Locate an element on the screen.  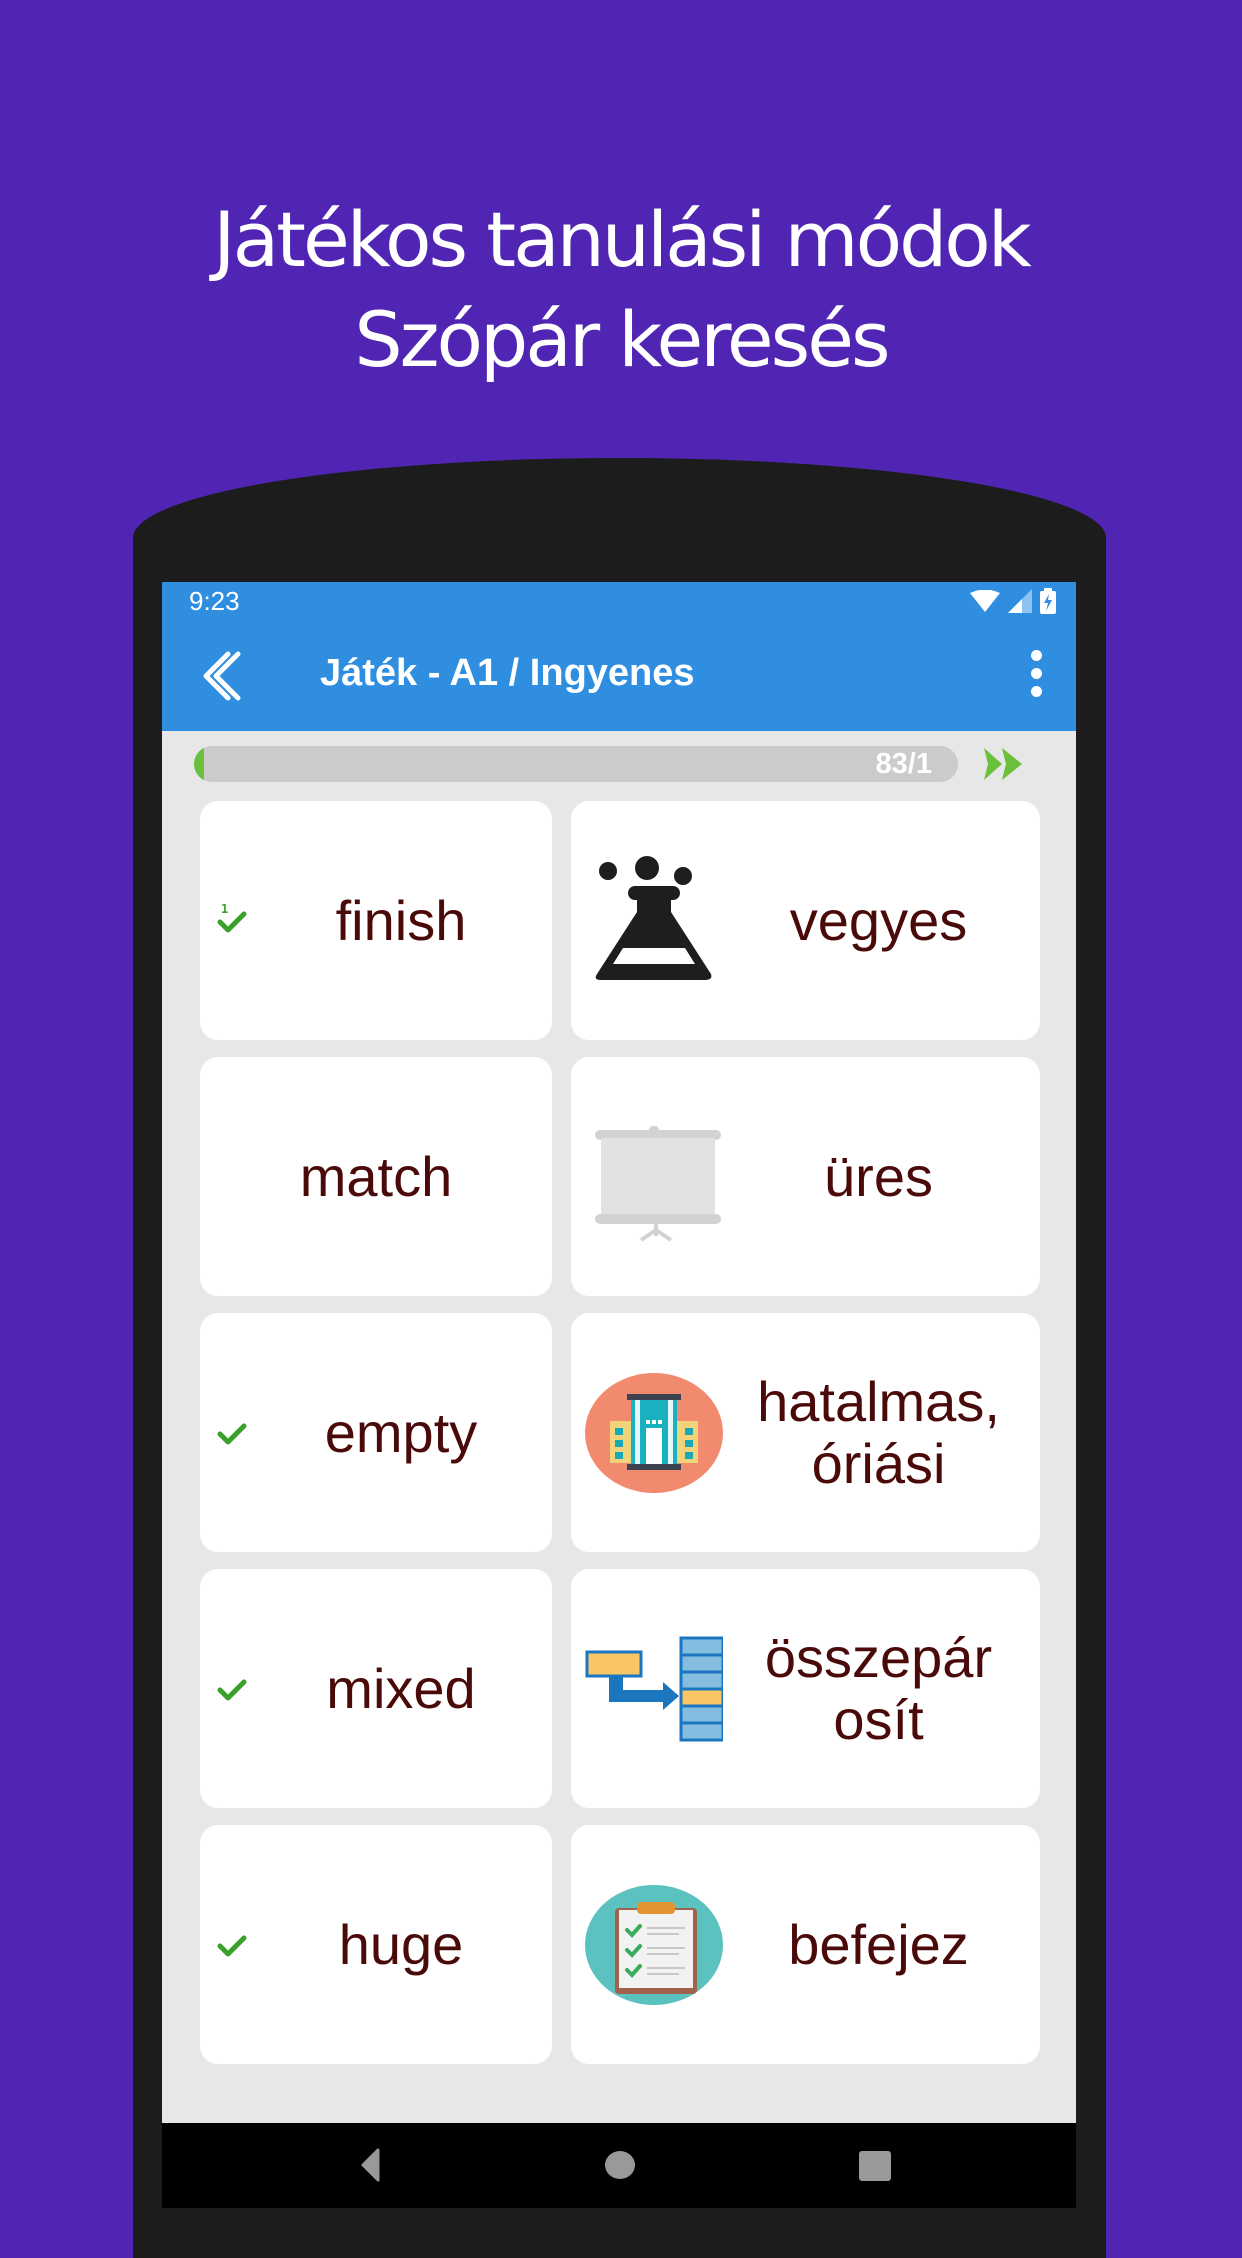
nav-recents-button is located at coordinates (875, 2165).